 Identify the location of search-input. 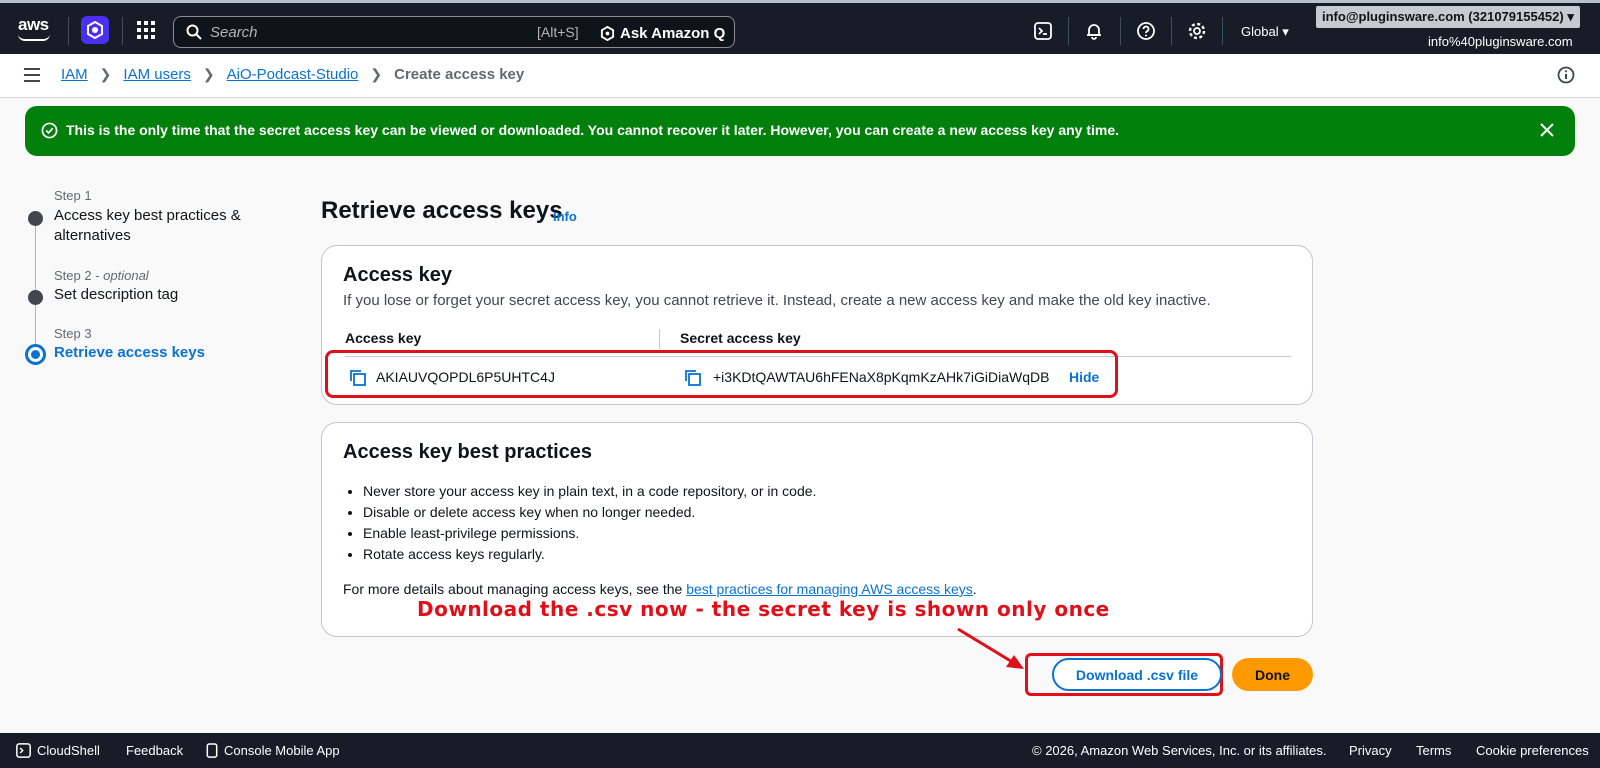
(360, 32).